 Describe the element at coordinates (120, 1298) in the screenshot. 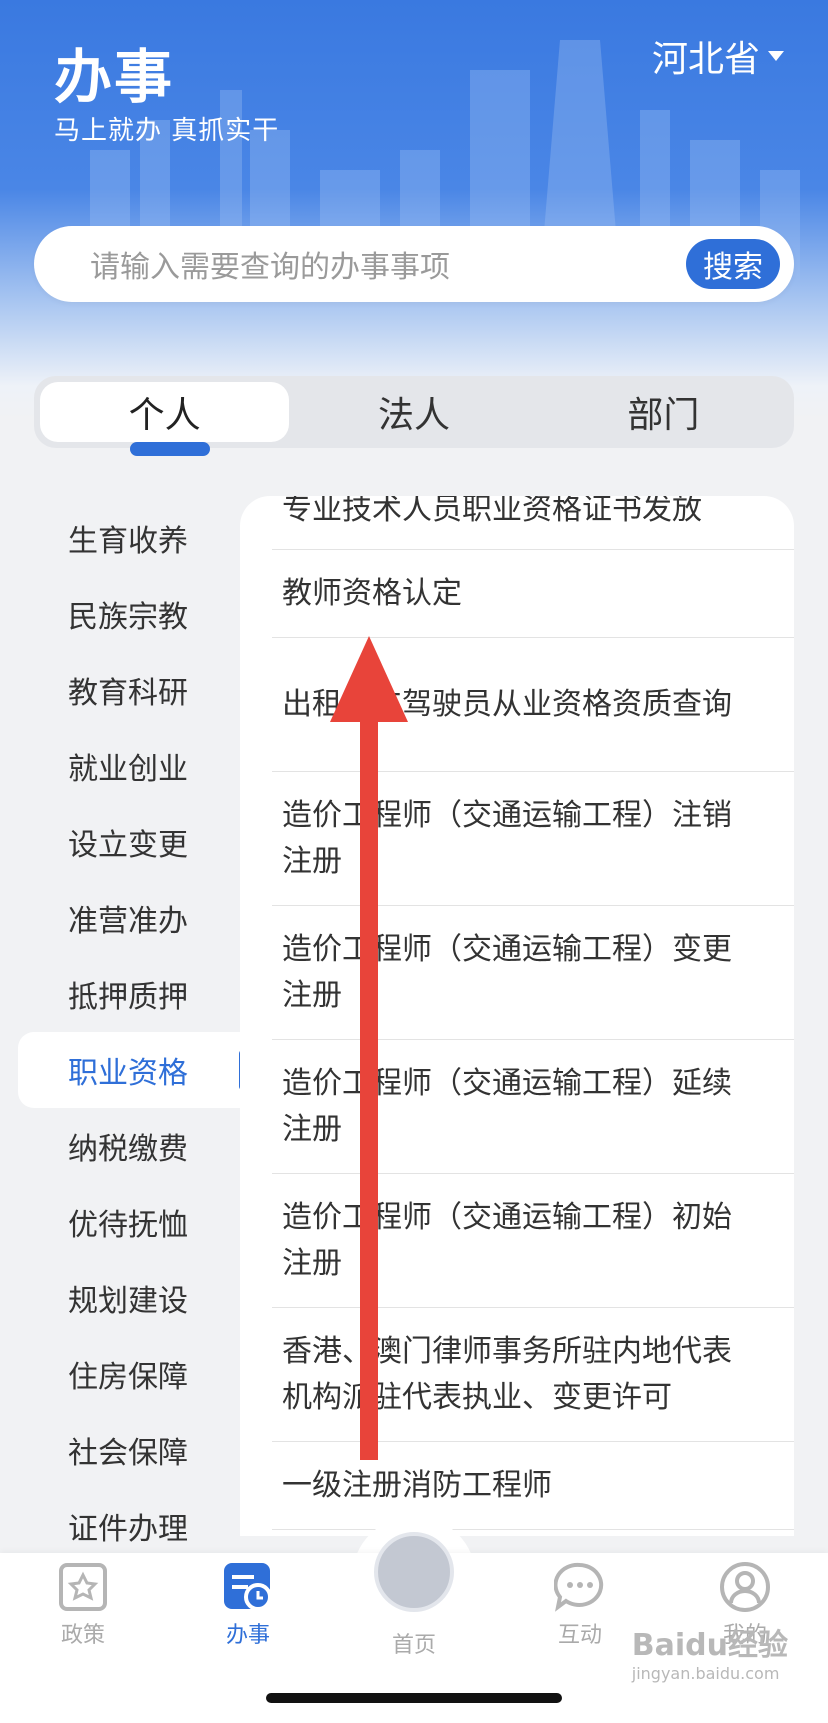

I see `sidebar-item: 规划建设` at that location.